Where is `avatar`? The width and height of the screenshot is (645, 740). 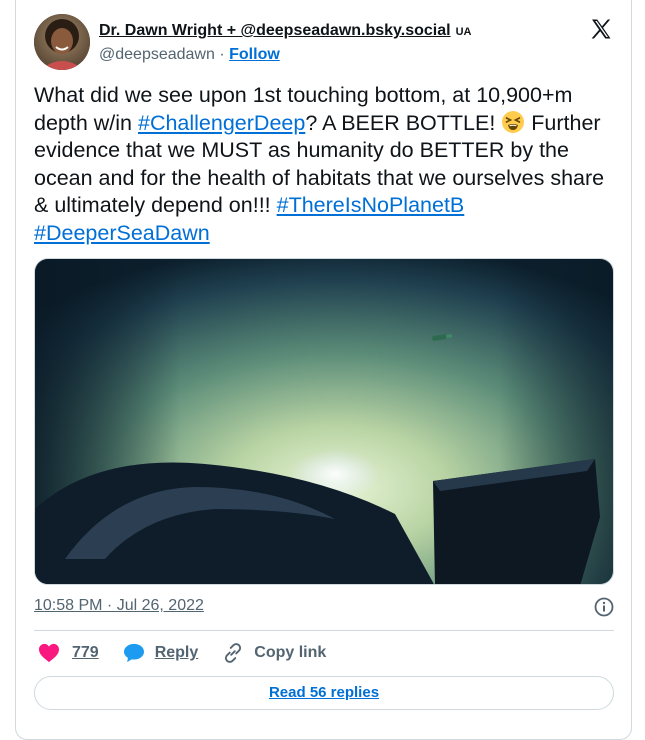 avatar is located at coordinates (62, 42).